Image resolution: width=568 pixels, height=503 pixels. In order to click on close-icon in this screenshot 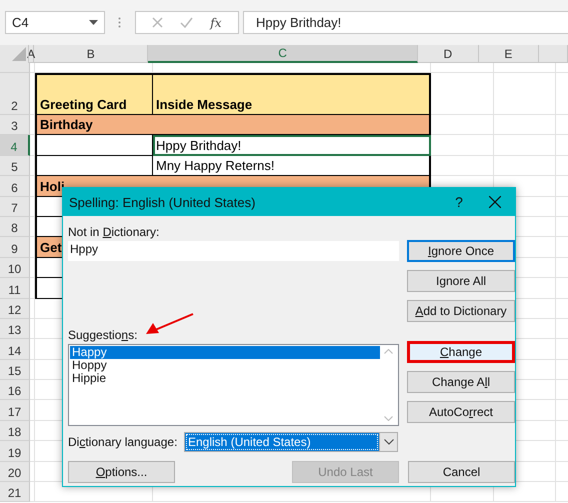, I will do `click(495, 202)`.